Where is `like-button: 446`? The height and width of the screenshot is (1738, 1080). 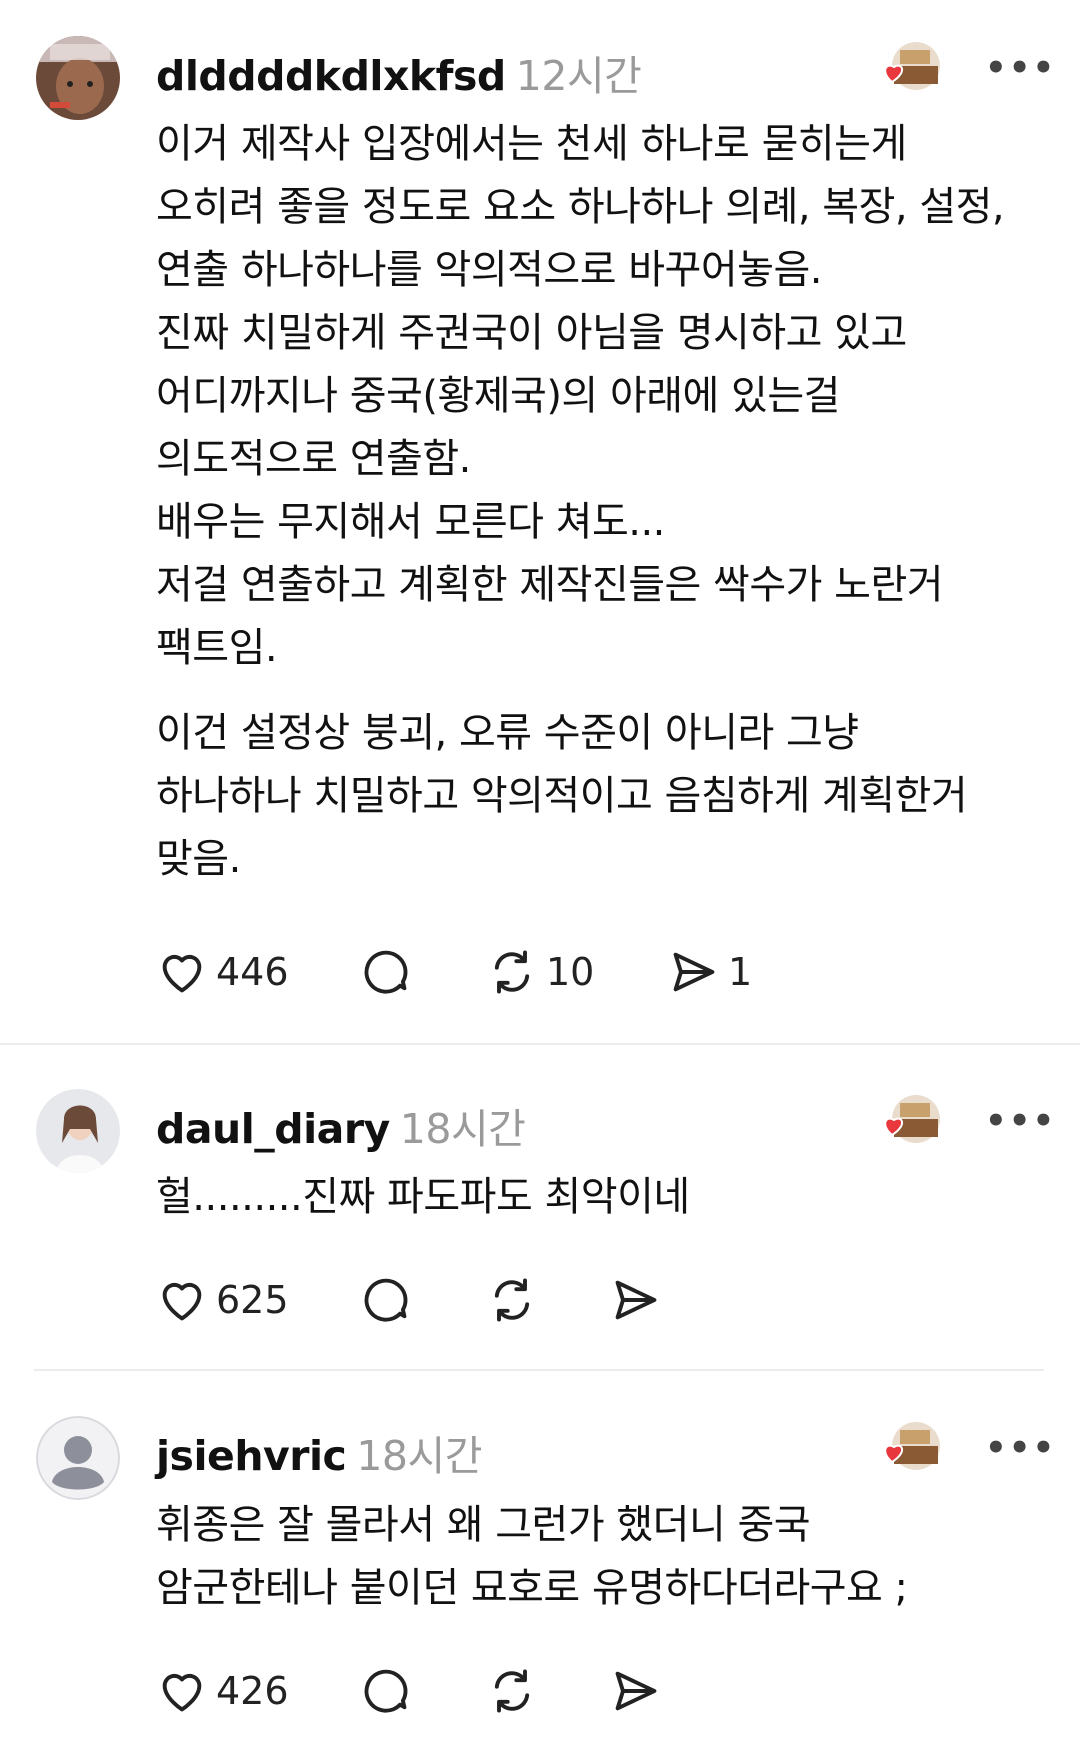
like-button: 446 is located at coordinates (222, 972).